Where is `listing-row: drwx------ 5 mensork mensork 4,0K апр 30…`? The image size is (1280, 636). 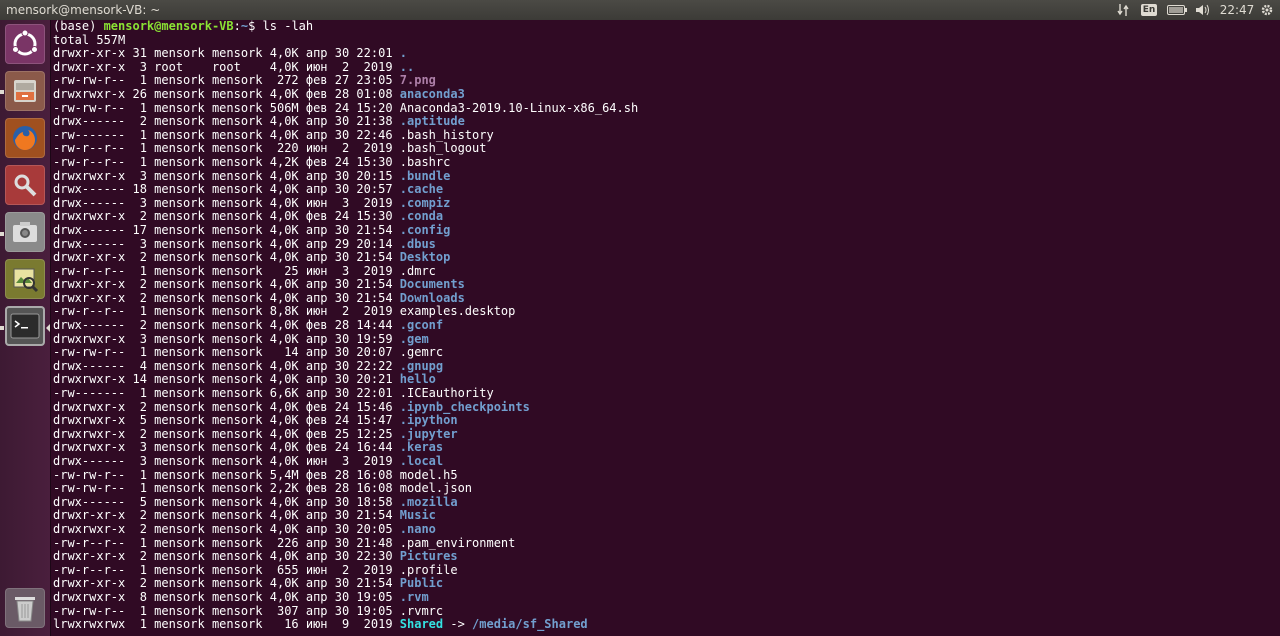 listing-row: drwx------ 5 mensork mensork 4,0K апр 30… is located at coordinates (666, 502).